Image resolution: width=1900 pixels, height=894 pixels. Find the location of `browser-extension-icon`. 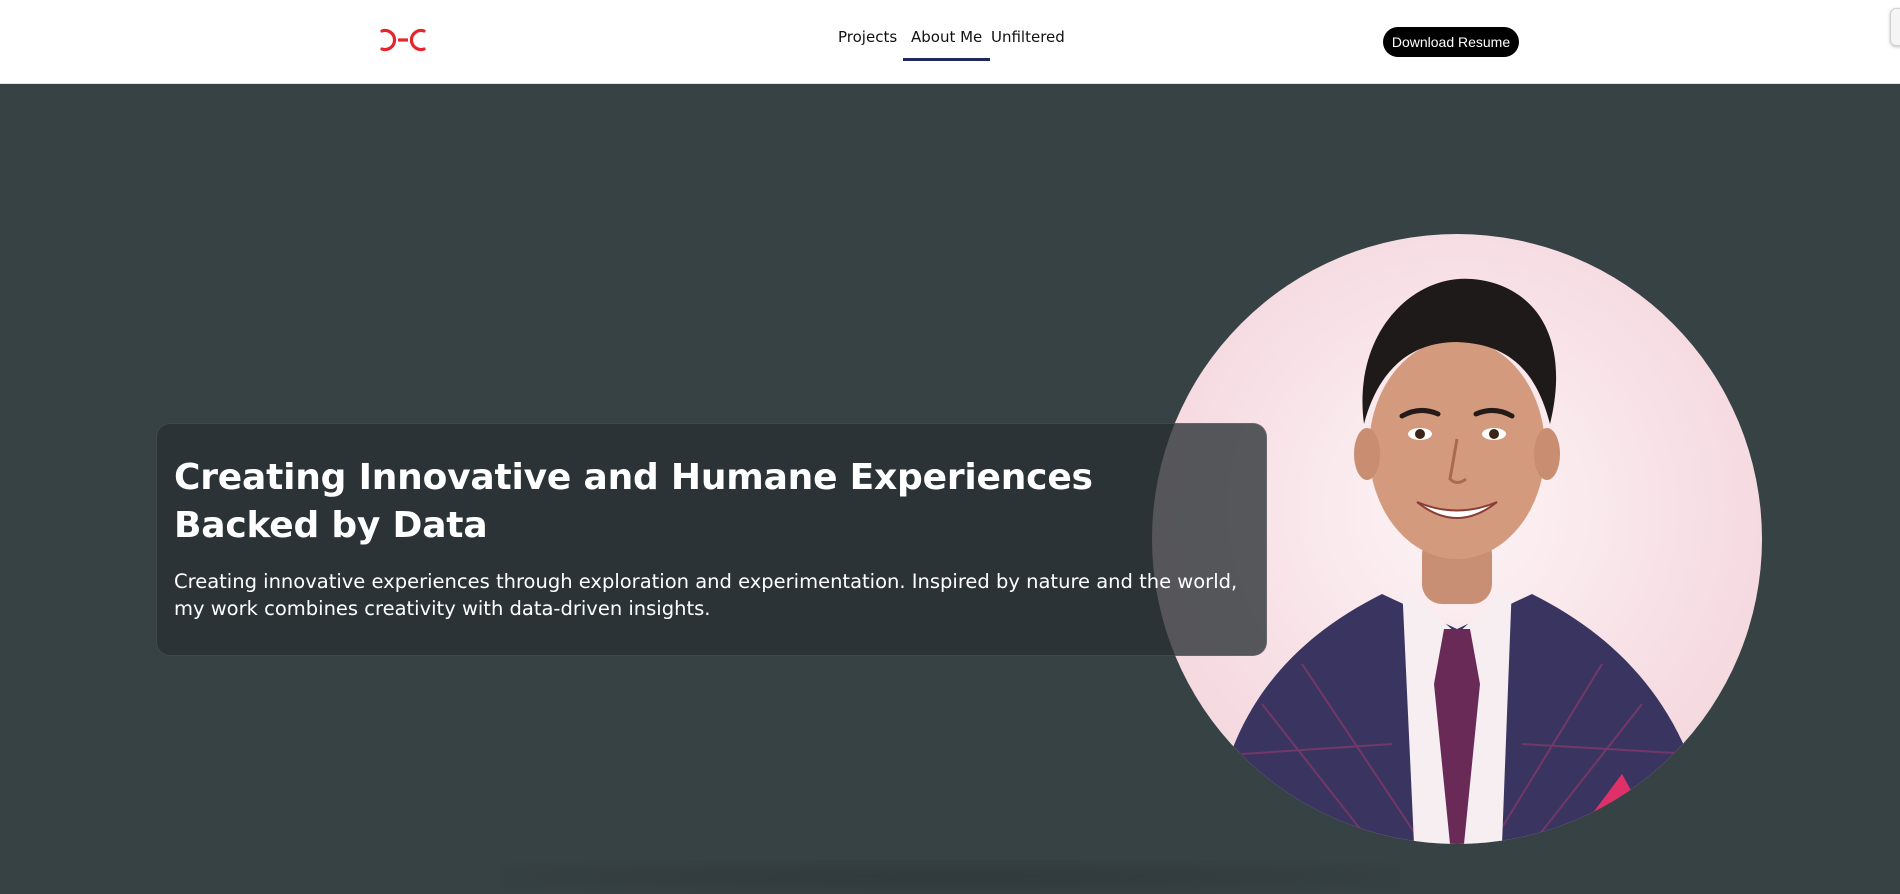

browser-extension-icon is located at coordinates (1895, 27).